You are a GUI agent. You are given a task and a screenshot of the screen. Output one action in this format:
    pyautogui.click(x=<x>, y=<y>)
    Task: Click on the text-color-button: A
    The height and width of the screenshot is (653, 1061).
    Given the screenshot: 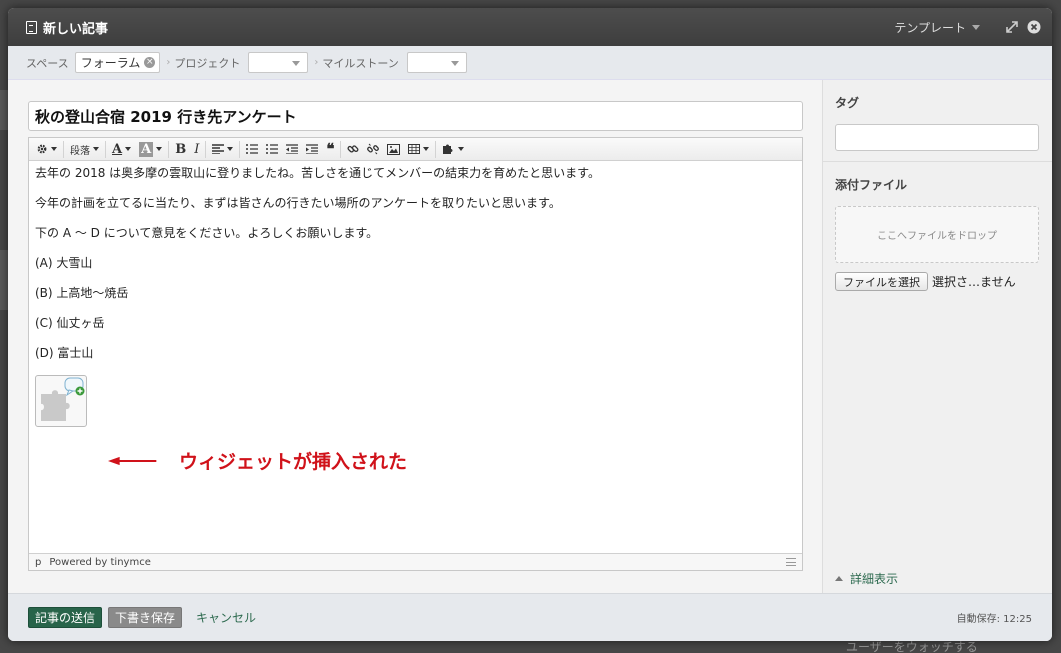 What is the action you would take?
    pyautogui.click(x=121, y=149)
    